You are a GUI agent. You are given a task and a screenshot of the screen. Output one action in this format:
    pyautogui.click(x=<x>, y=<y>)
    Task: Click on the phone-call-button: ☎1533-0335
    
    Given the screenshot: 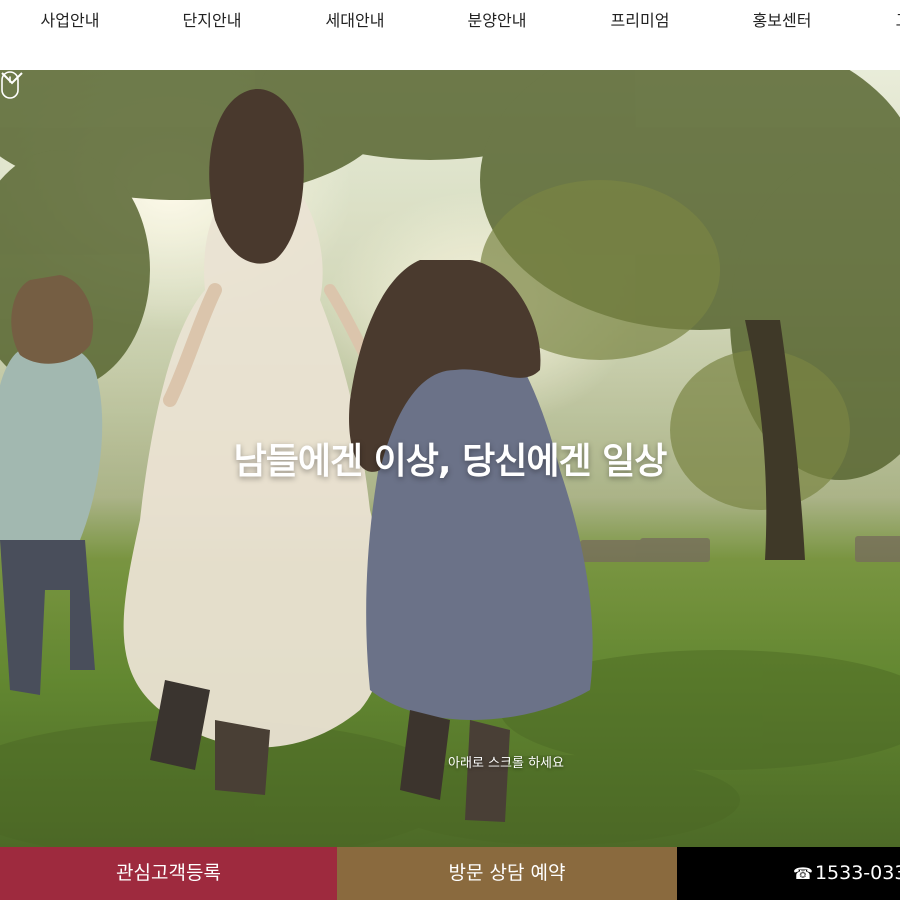 What is the action you would take?
    pyautogui.click(x=788, y=873)
    